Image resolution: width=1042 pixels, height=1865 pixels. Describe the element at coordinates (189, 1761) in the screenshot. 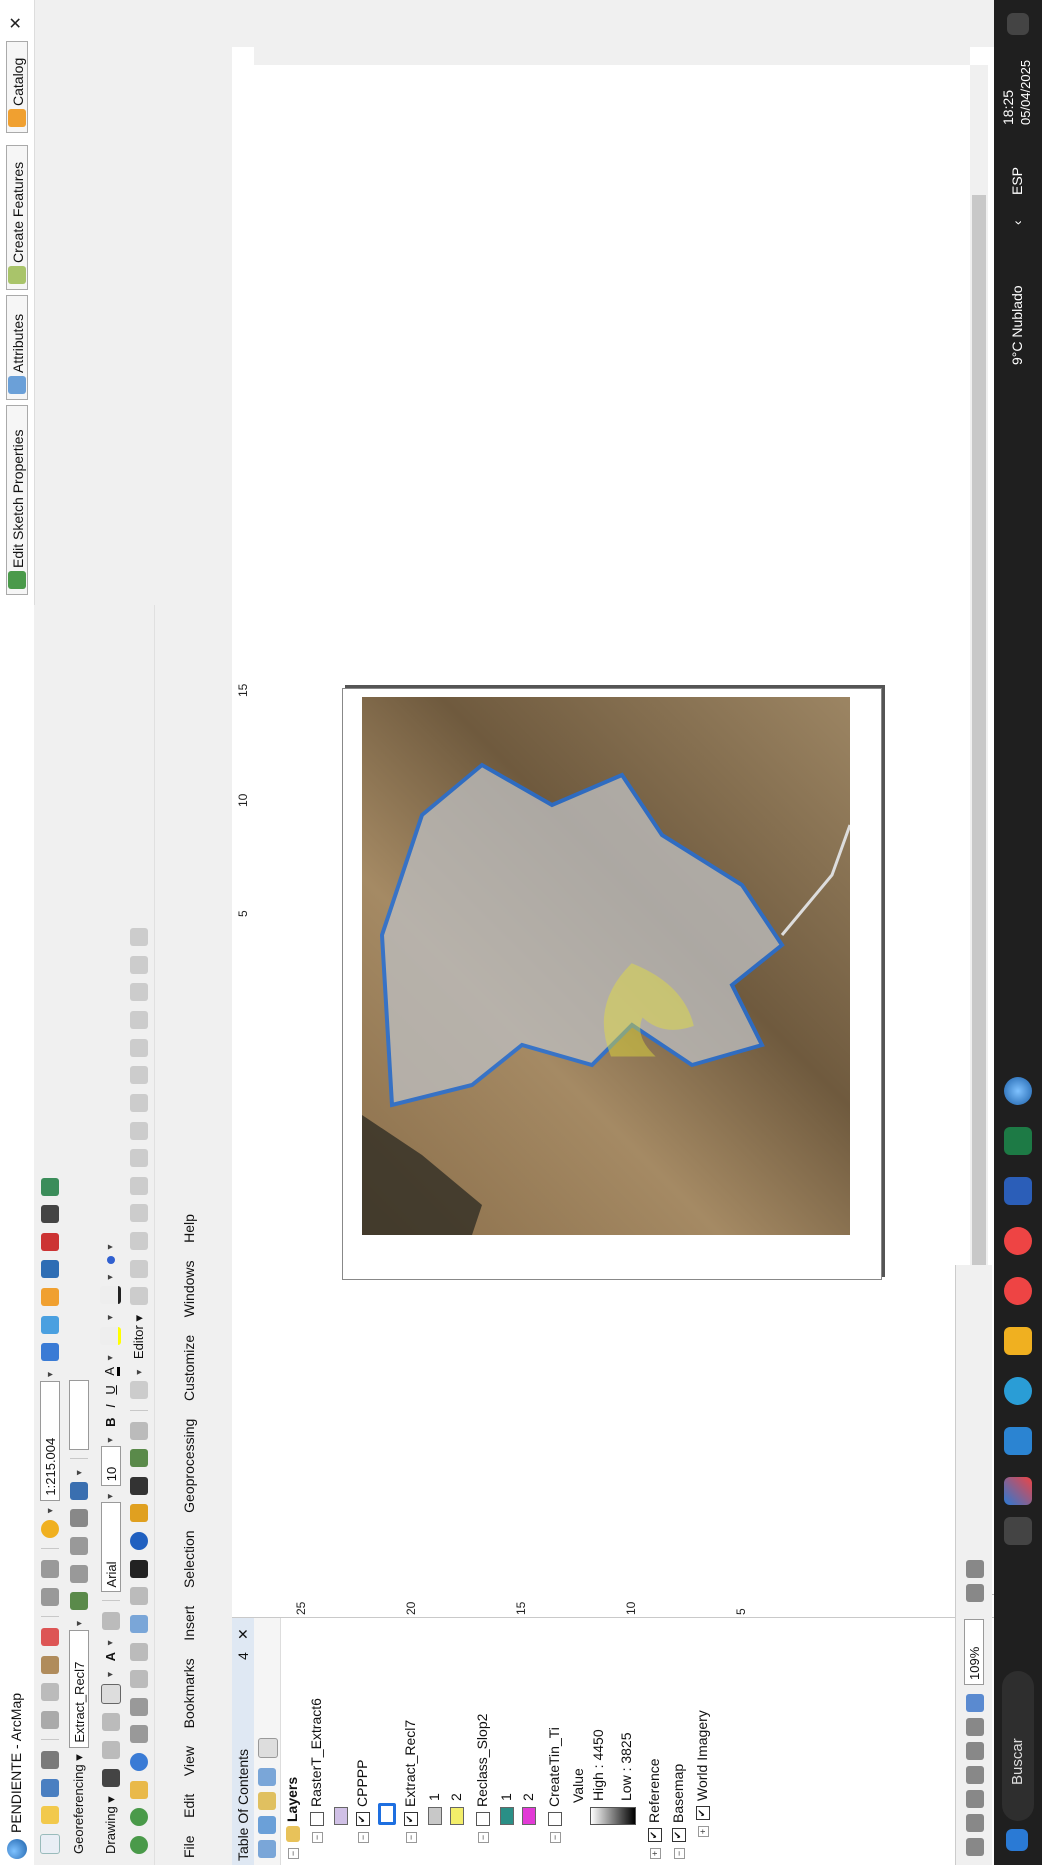

I see `menu-view: View` at that location.